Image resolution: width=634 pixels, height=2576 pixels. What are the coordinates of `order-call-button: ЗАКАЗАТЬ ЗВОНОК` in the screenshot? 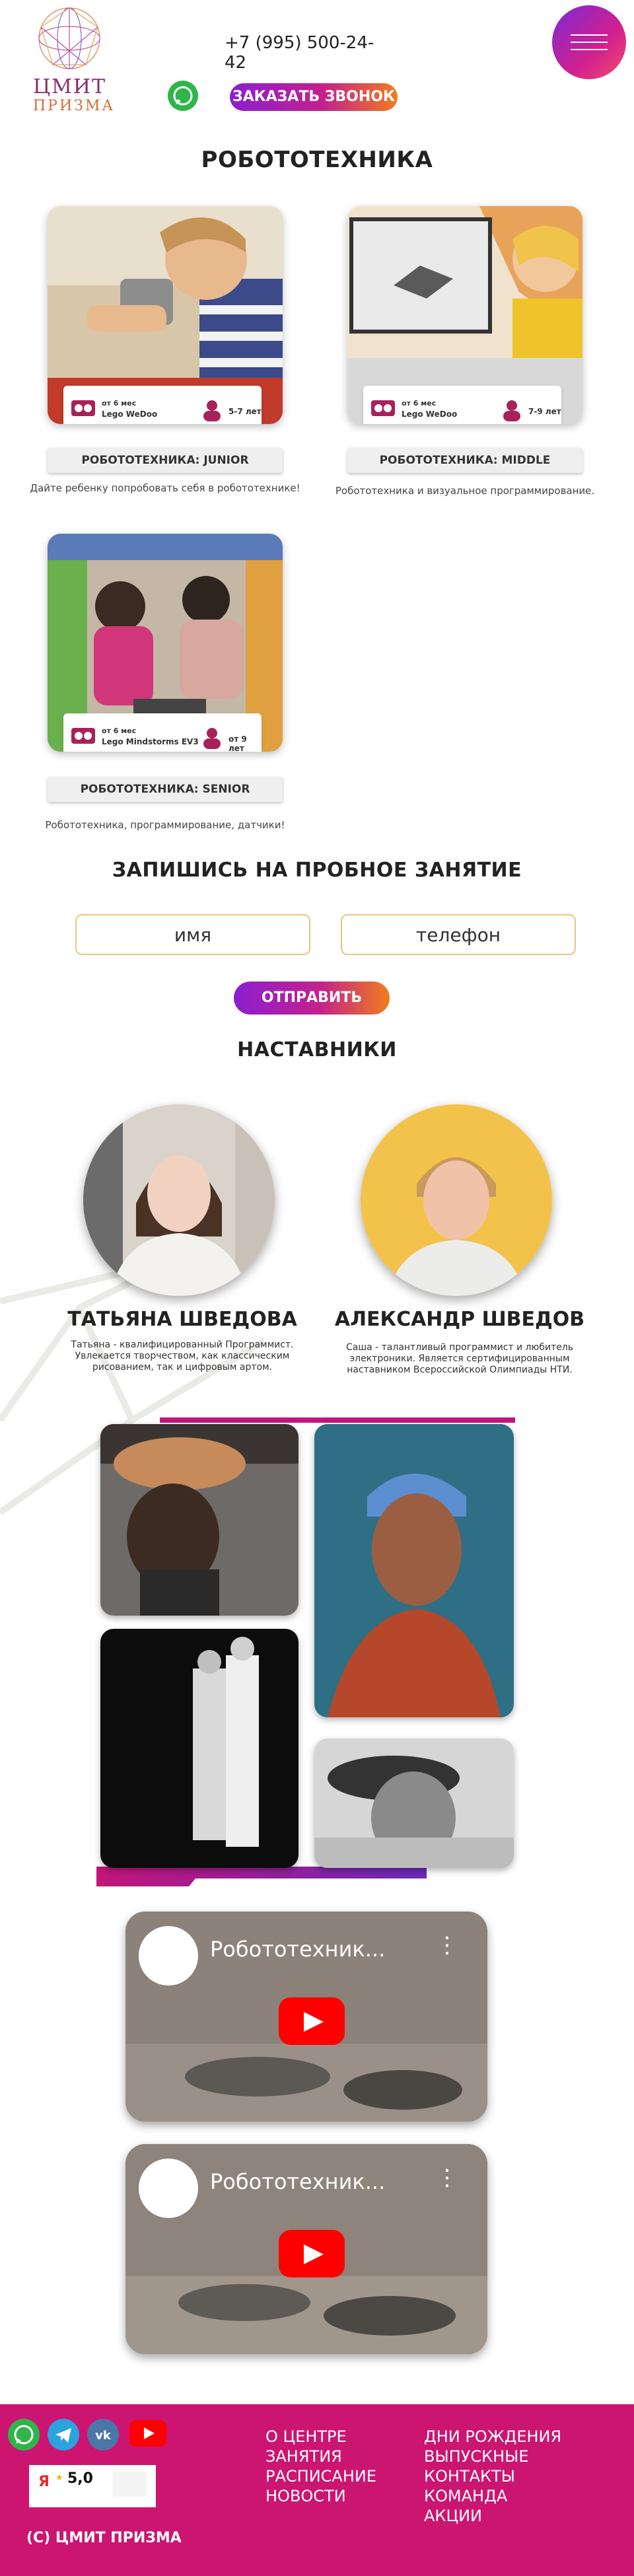 It's located at (314, 97).